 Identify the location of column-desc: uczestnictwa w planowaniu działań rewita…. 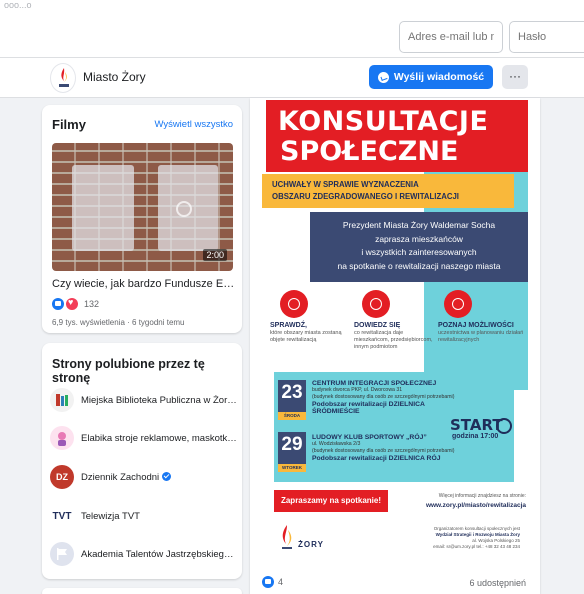
(481, 336).